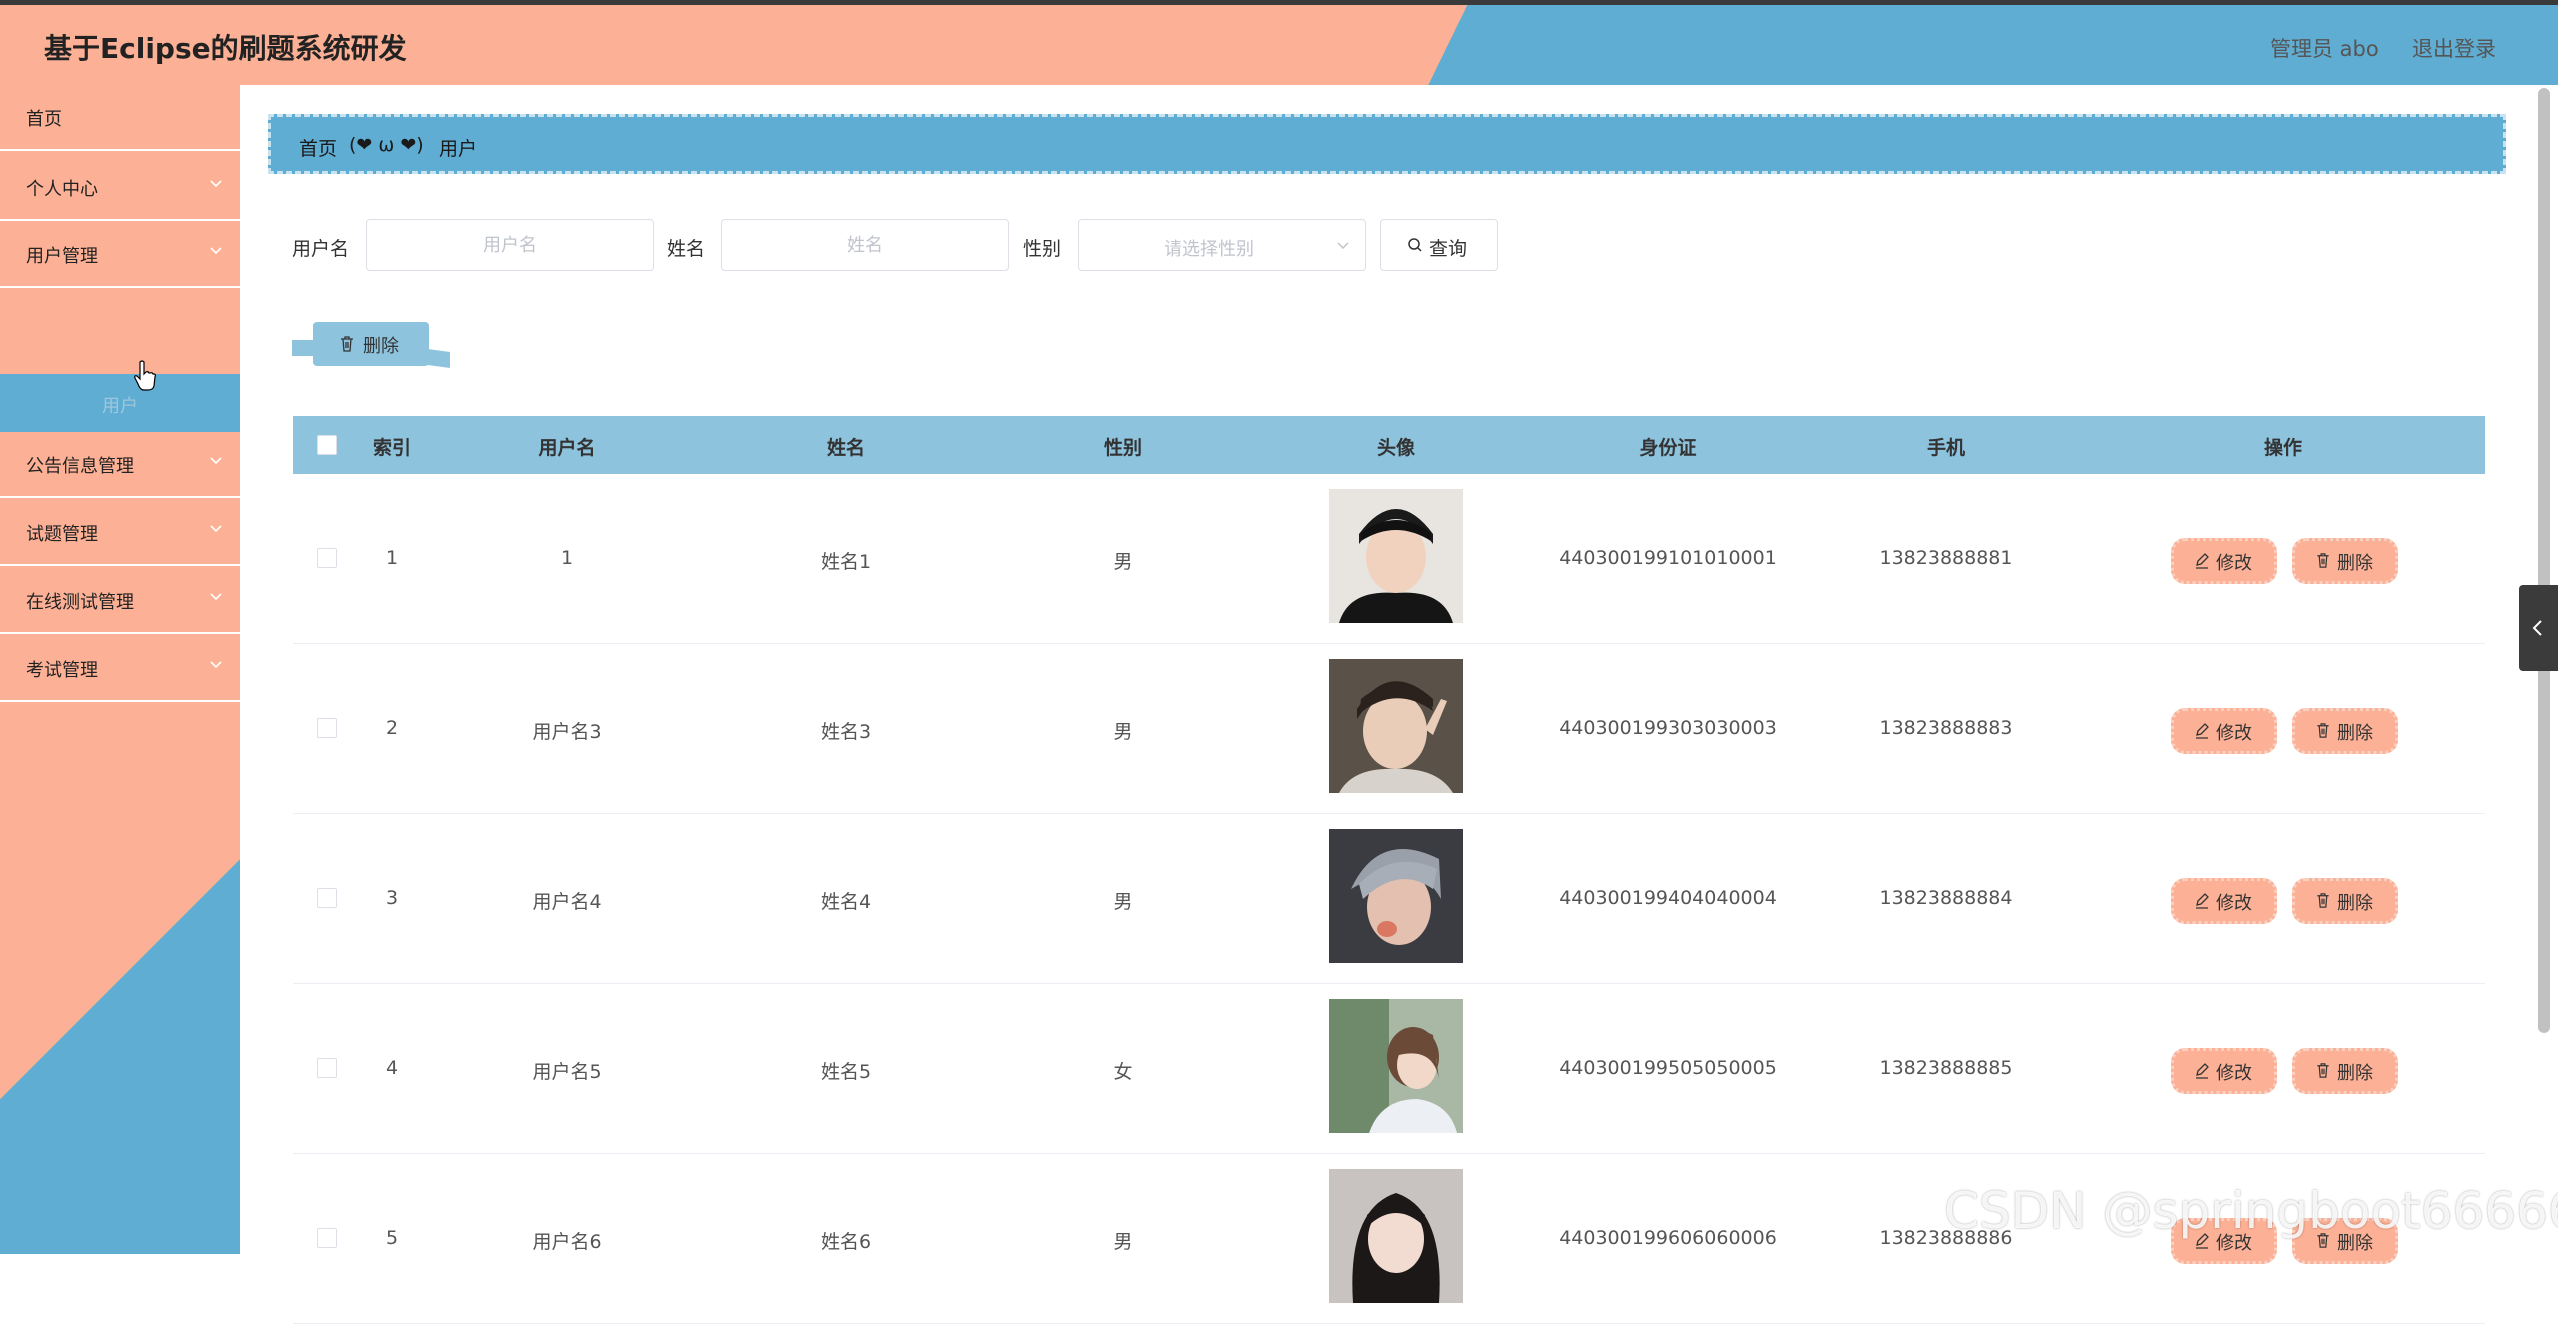  What do you see at coordinates (392, 448) in the screenshot?
I see `column-header-index: 索引` at bounding box center [392, 448].